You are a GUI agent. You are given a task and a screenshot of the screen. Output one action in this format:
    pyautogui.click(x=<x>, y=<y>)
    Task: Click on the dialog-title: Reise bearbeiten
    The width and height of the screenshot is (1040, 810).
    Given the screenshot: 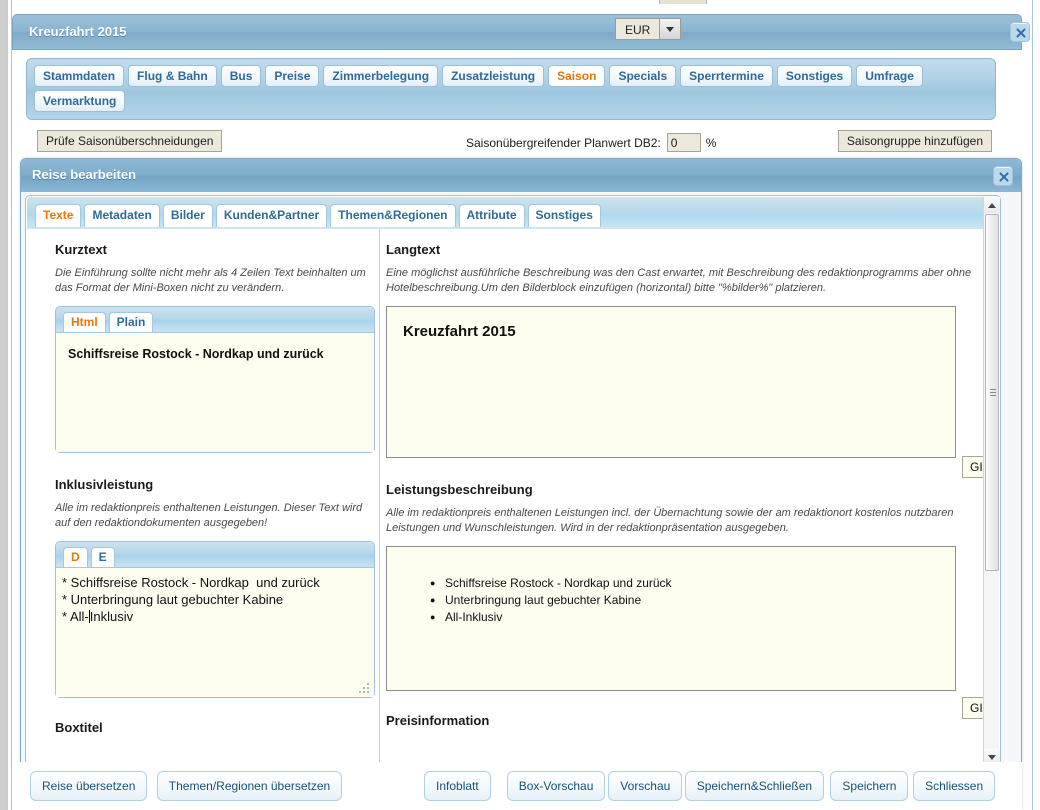 What is the action you would take?
    pyautogui.click(x=84, y=174)
    